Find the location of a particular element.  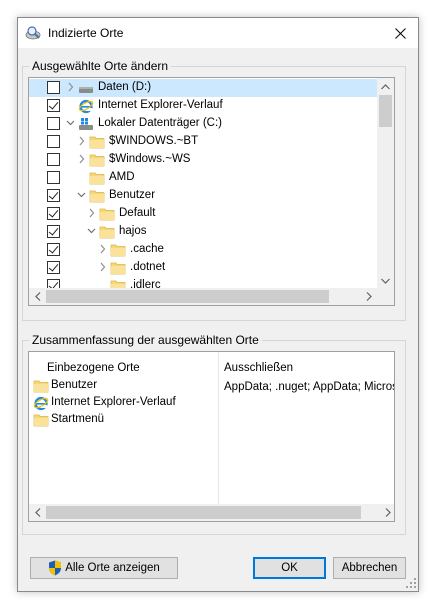

included-location-item: Startmenü is located at coordinates (125, 421).